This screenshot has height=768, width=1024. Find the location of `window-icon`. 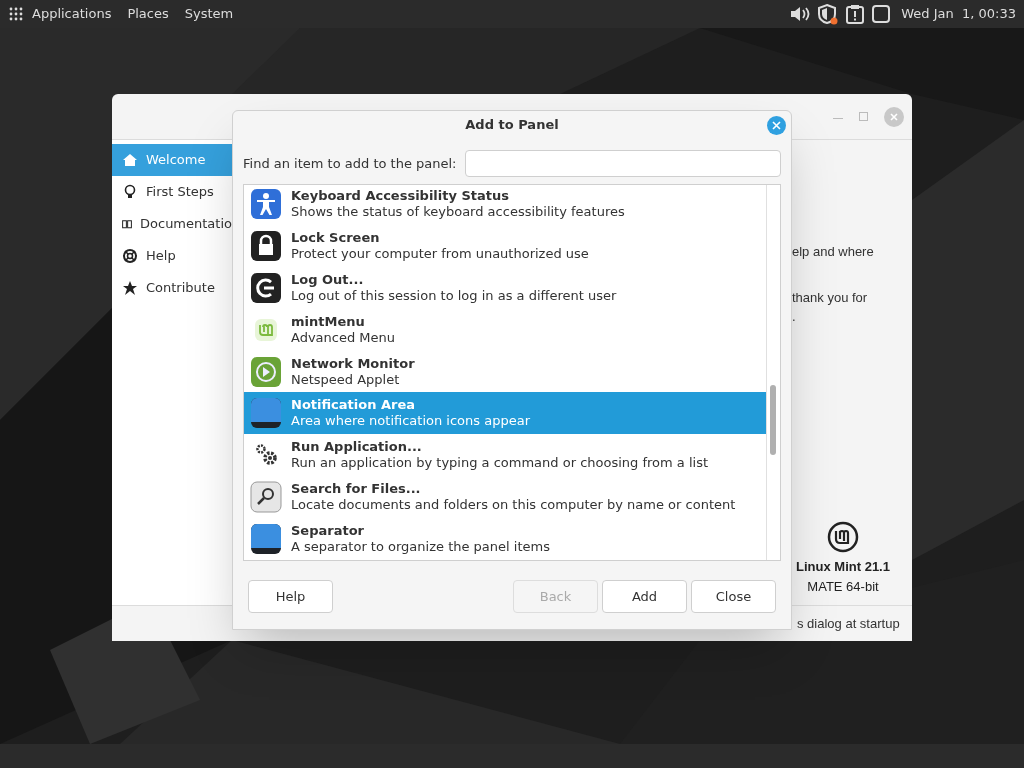

window-icon is located at coordinates (881, 14).